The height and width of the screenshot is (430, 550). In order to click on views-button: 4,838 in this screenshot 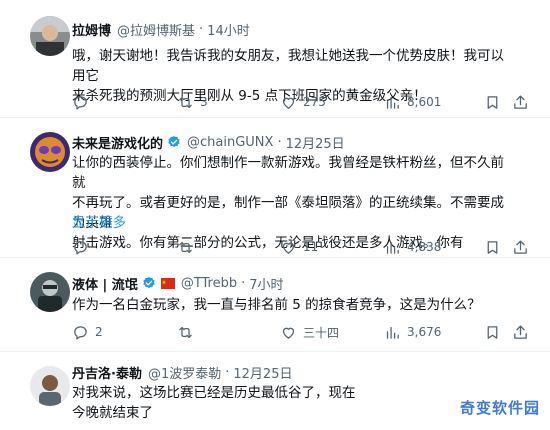, I will do `click(412, 247)`.